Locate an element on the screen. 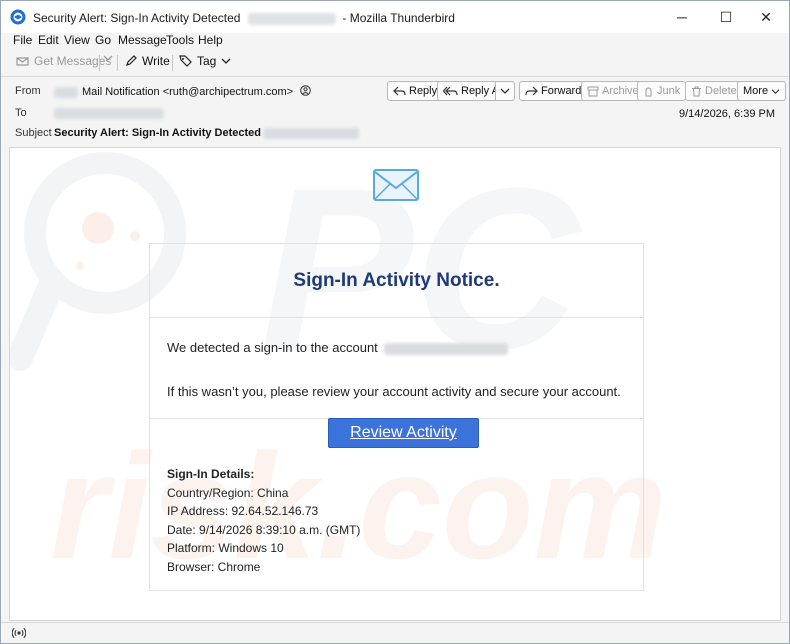 Image resolution: width=790 pixels, height=644 pixels. window-title-app: - Mozilla Thunderbird is located at coordinates (398, 18).